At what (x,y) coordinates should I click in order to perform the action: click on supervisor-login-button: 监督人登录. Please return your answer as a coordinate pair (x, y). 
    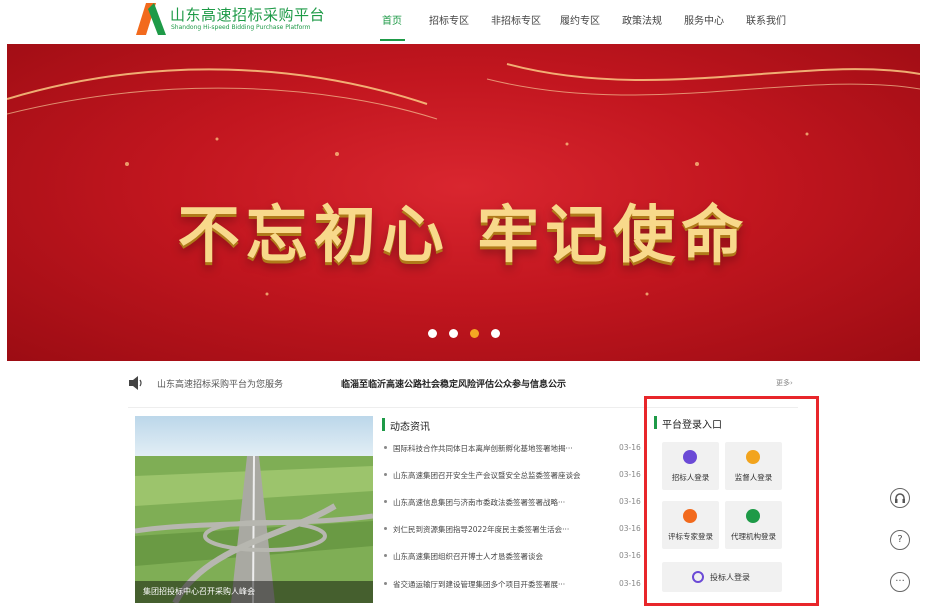
    Looking at the image, I should click on (753, 466).